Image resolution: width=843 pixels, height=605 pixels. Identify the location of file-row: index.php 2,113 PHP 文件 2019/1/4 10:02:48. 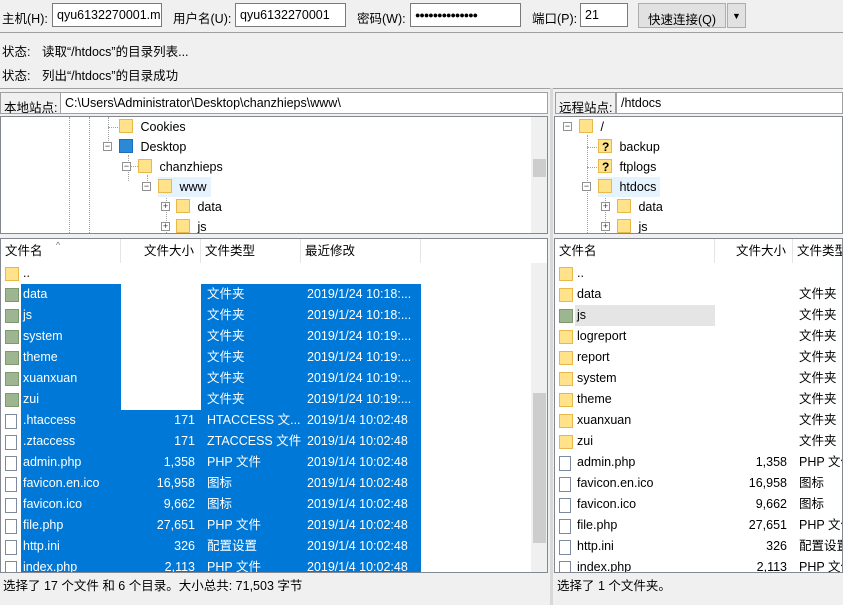
(211, 564).